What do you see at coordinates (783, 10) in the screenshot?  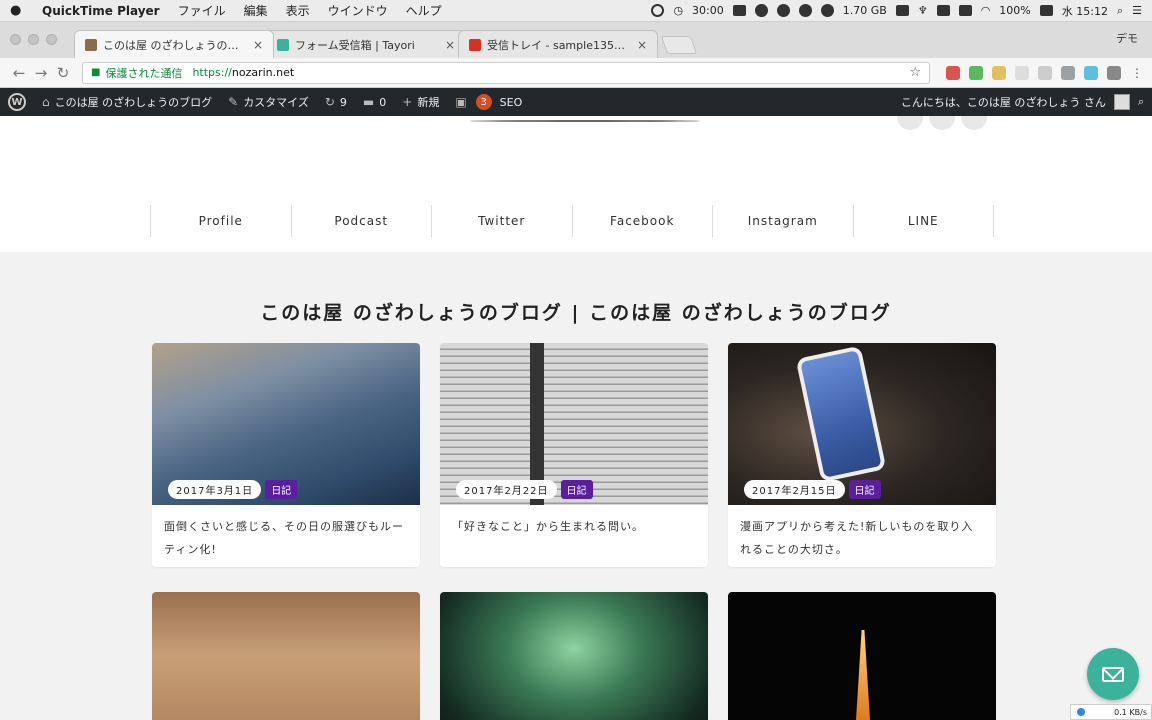 I see `play-icon` at bounding box center [783, 10].